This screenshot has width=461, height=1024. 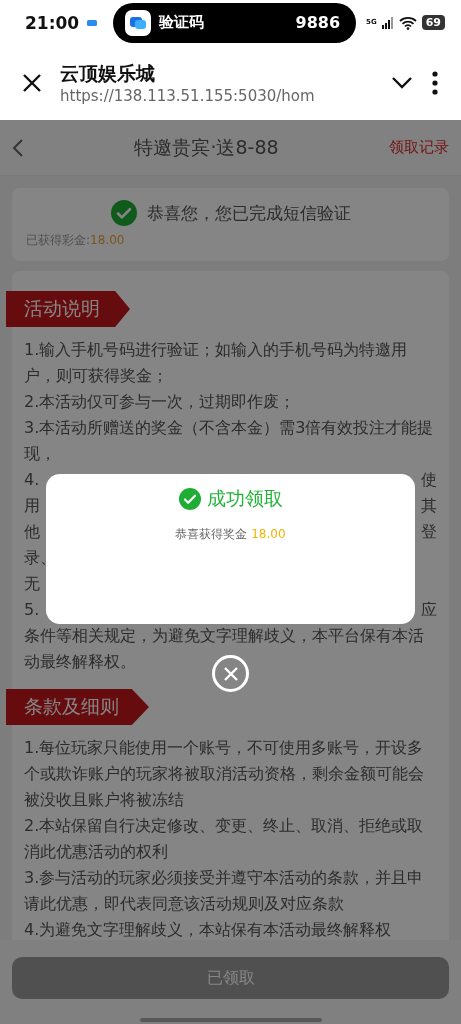 What do you see at coordinates (429, 506) in the screenshot?
I see `rule-text: 其` at bounding box center [429, 506].